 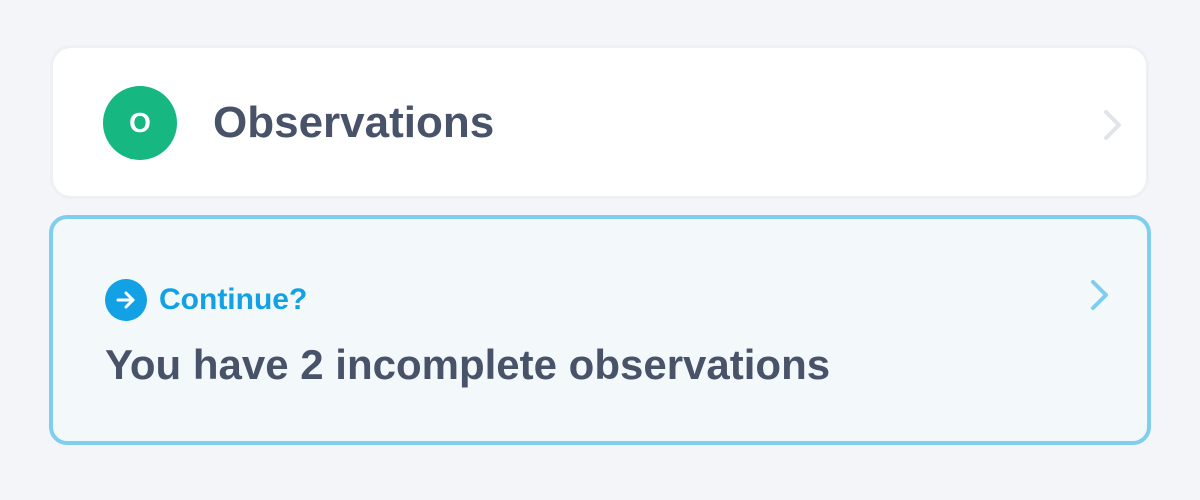 What do you see at coordinates (126, 300) in the screenshot?
I see `arrow-right-circle-icon` at bounding box center [126, 300].